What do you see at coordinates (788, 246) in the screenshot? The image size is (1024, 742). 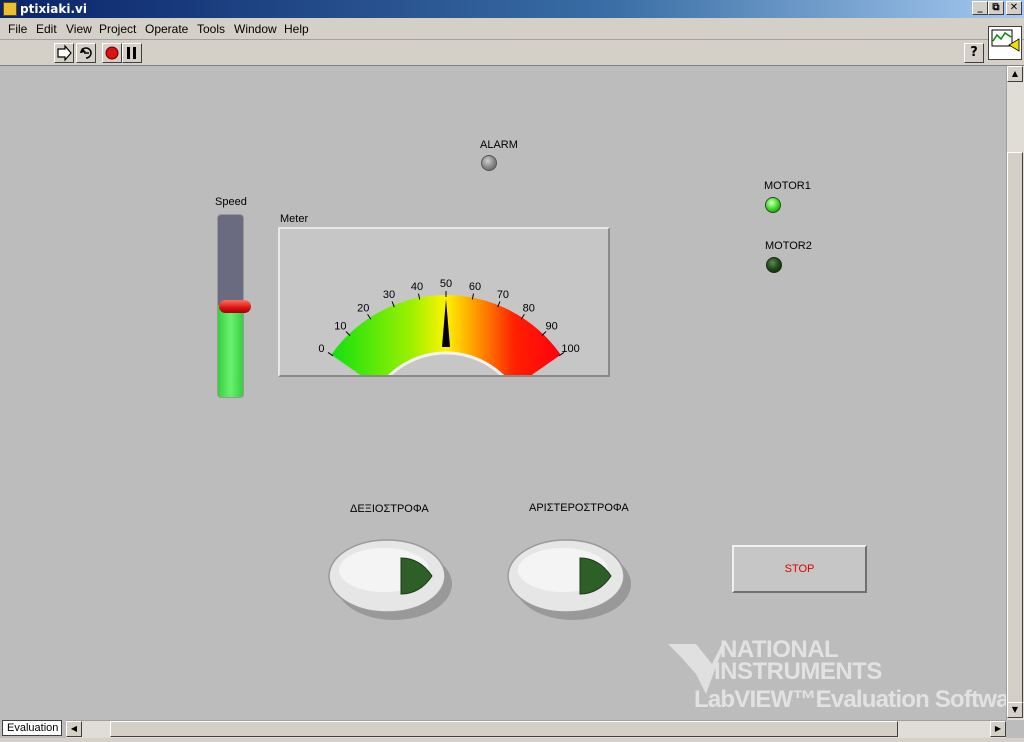 I see `motor2-label: MOTOR2` at bounding box center [788, 246].